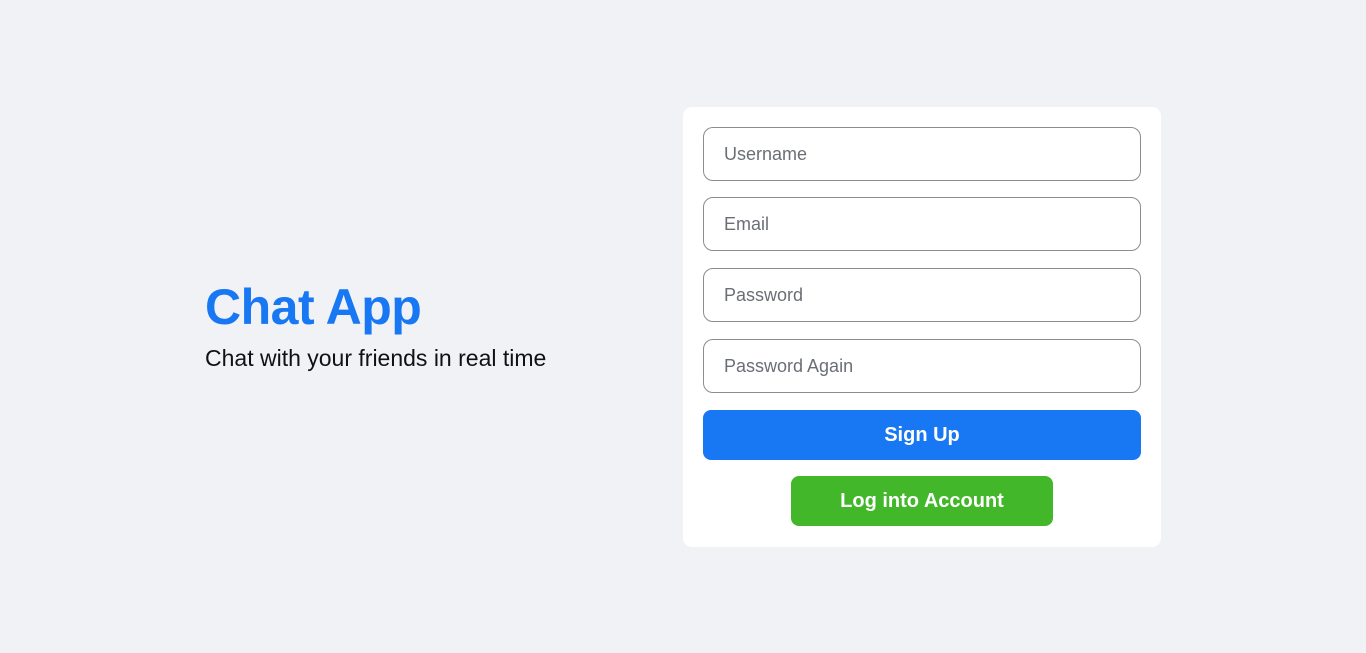 The height and width of the screenshot is (653, 1366). What do you see at coordinates (922, 366) in the screenshot?
I see `password-again-input` at bounding box center [922, 366].